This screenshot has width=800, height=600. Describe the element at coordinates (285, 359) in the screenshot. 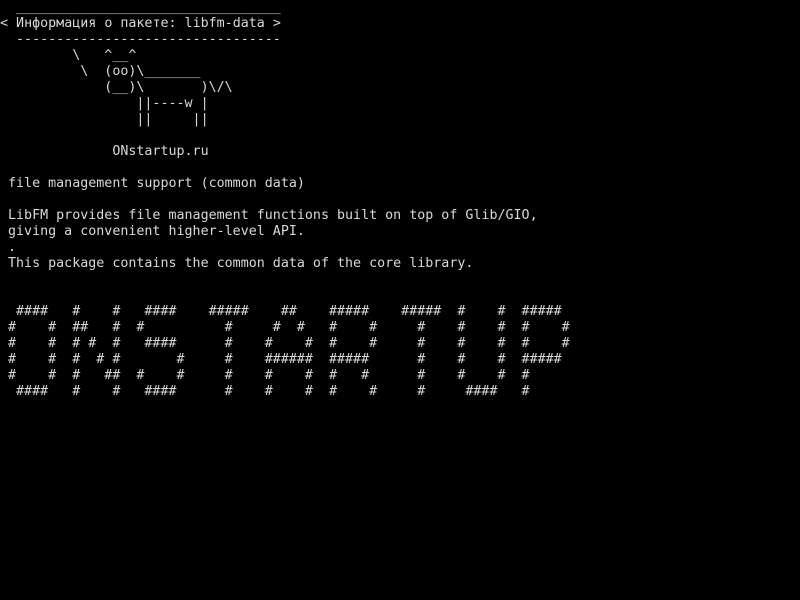

I see `banner-line: # # # # # # # ###### ##### # # # #####` at that location.